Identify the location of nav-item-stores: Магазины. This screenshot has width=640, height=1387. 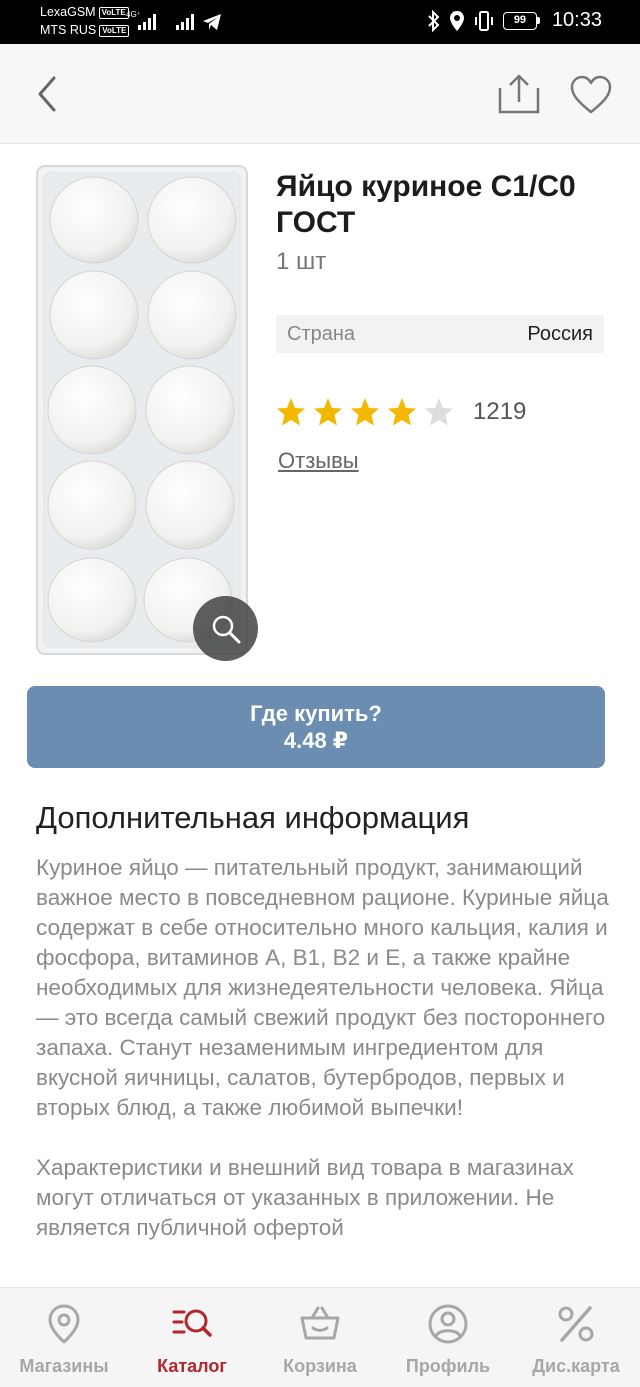
(64, 1337).